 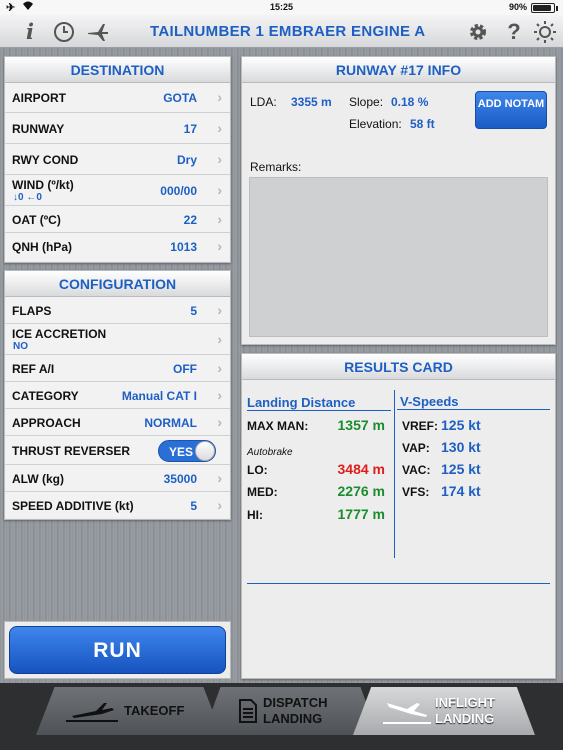 What do you see at coordinates (422, 124) in the screenshot?
I see `elevation-value: 58 ft` at bounding box center [422, 124].